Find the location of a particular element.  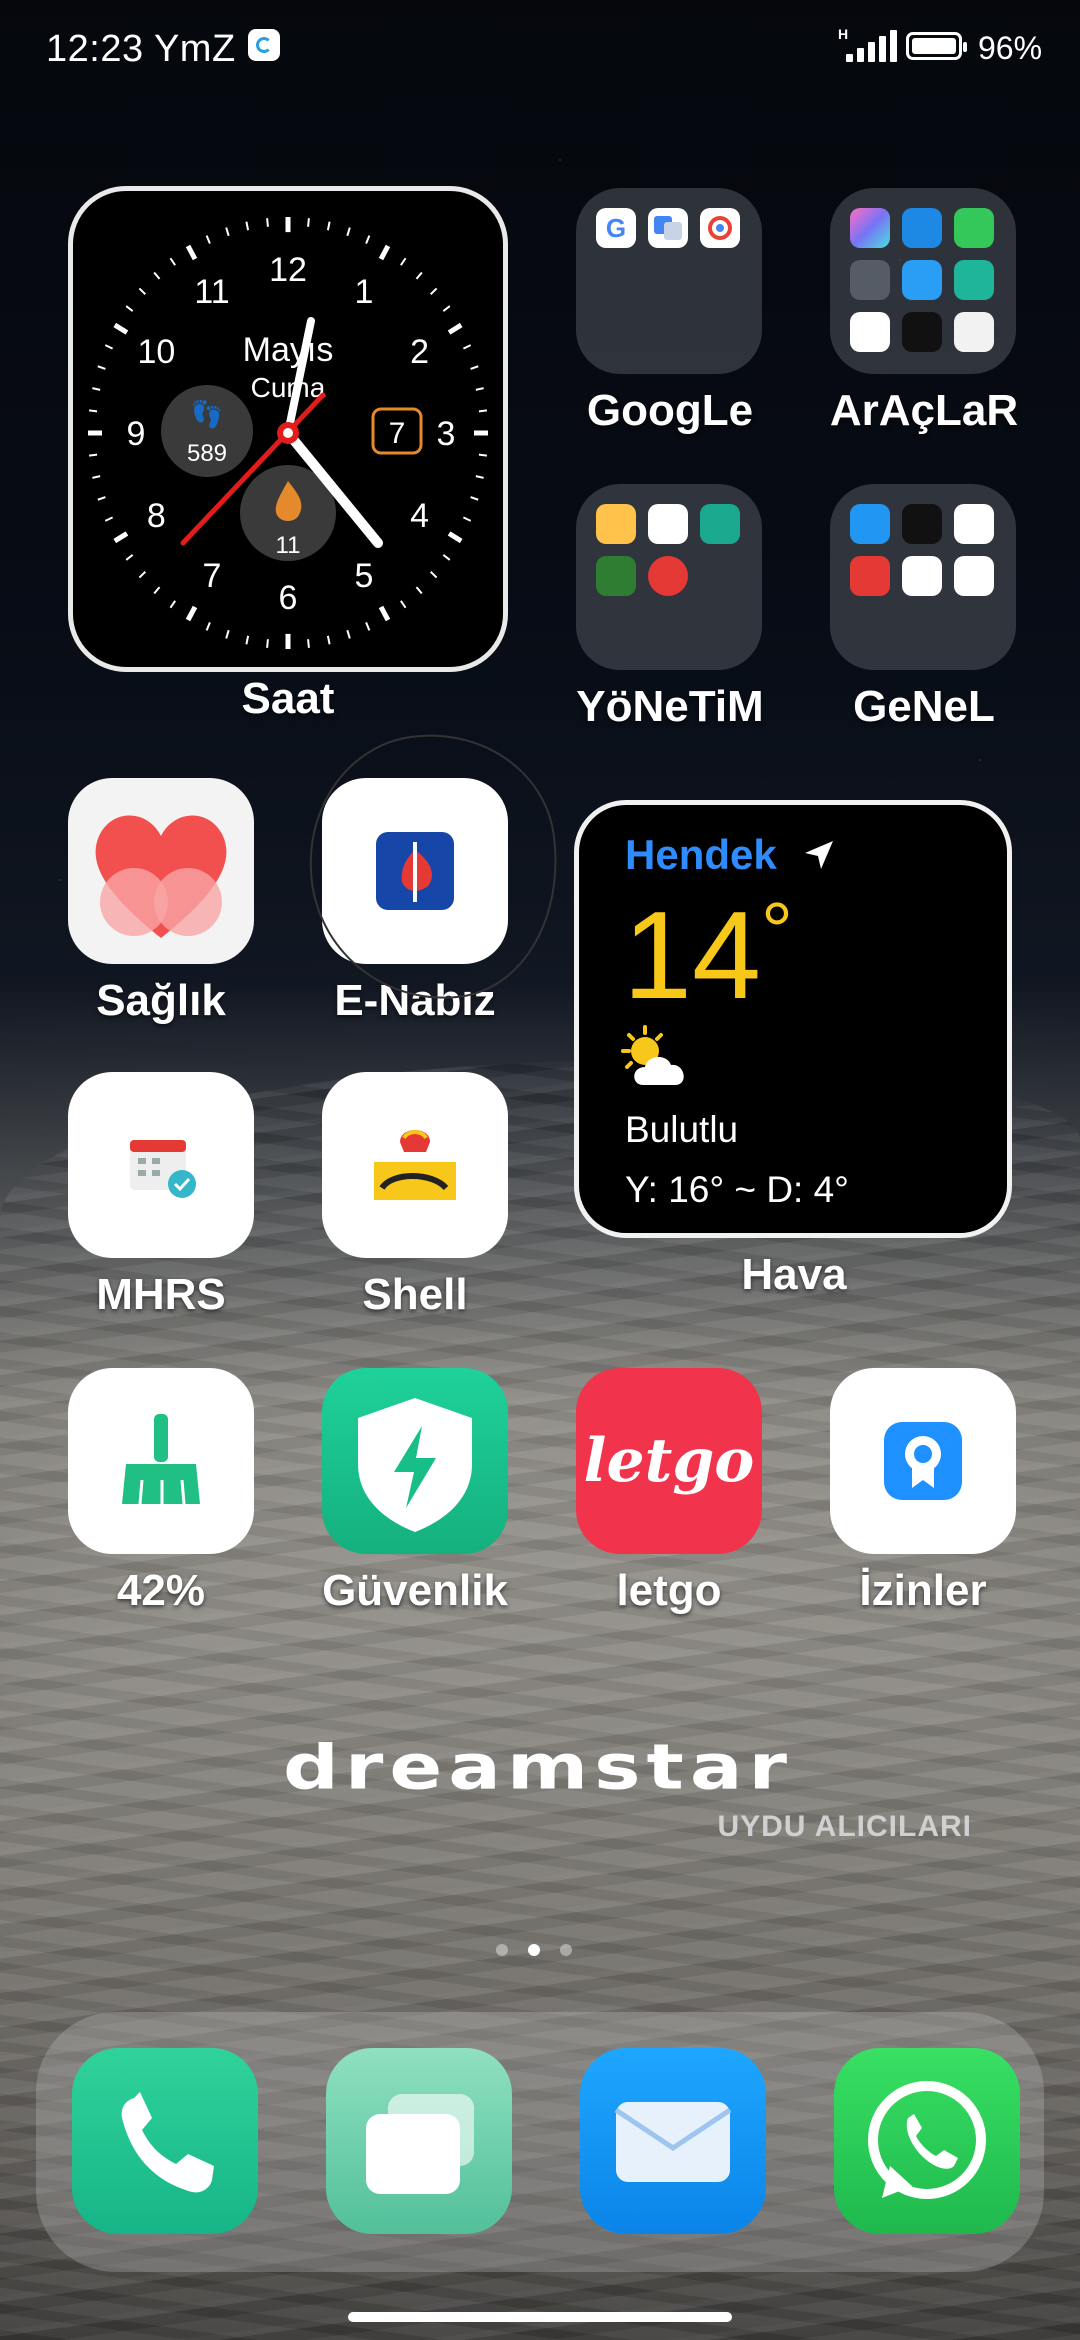

shell-logo-icon is located at coordinates (415, 1165).